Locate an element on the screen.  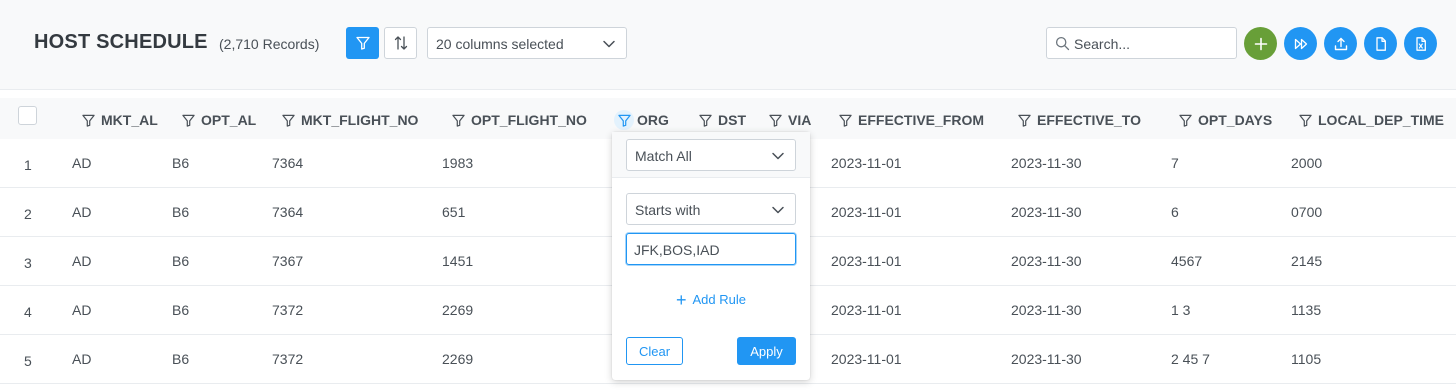
row-index: 5 is located at coordinates (28, 361).